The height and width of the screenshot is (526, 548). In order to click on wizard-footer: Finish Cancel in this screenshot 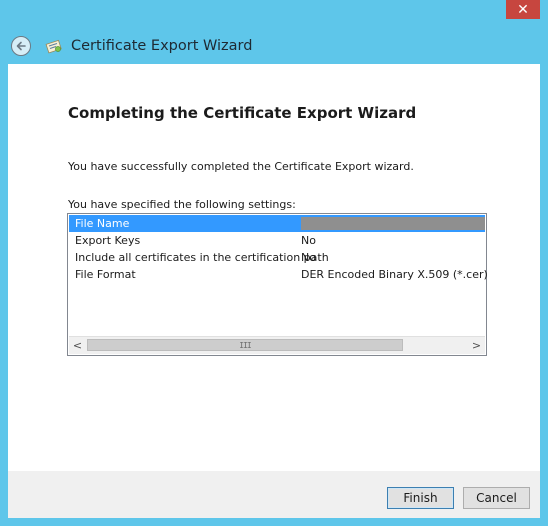, I will do `click(274, 494)`.